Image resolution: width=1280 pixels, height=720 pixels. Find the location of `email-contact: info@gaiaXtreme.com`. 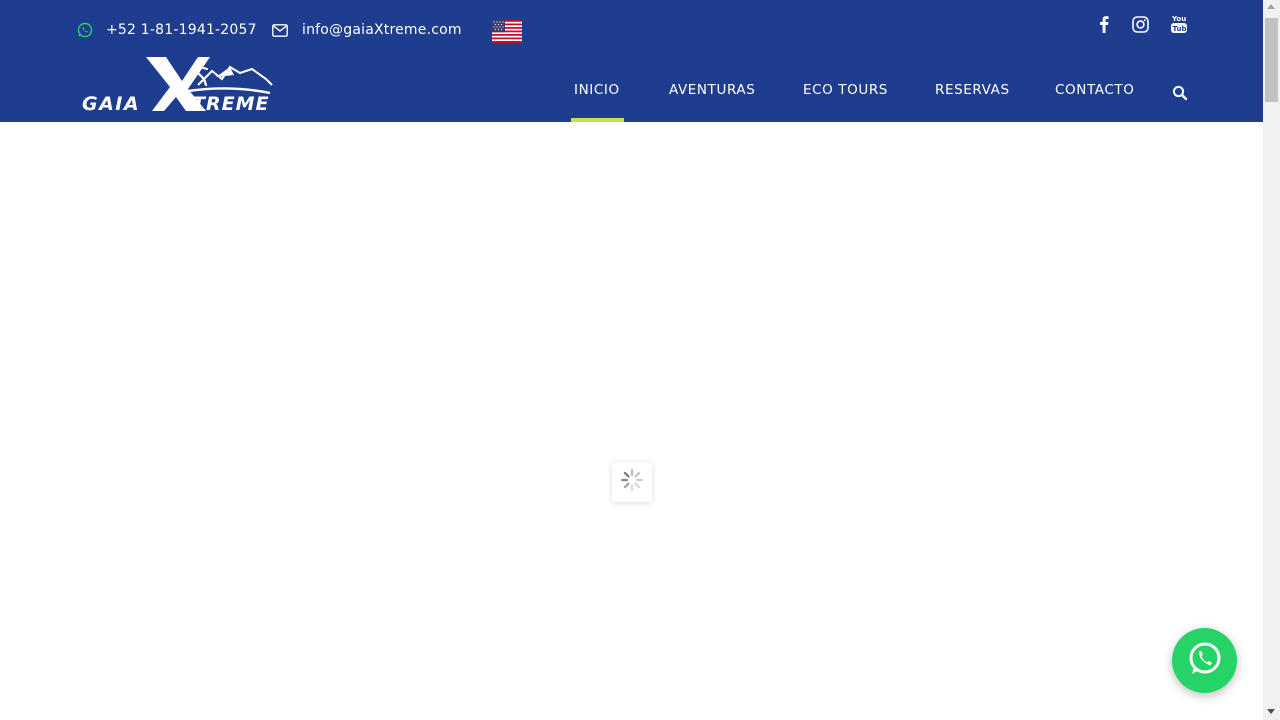

email-contact: info@gaiaXtreme.com is located at coordinates (367, 30).